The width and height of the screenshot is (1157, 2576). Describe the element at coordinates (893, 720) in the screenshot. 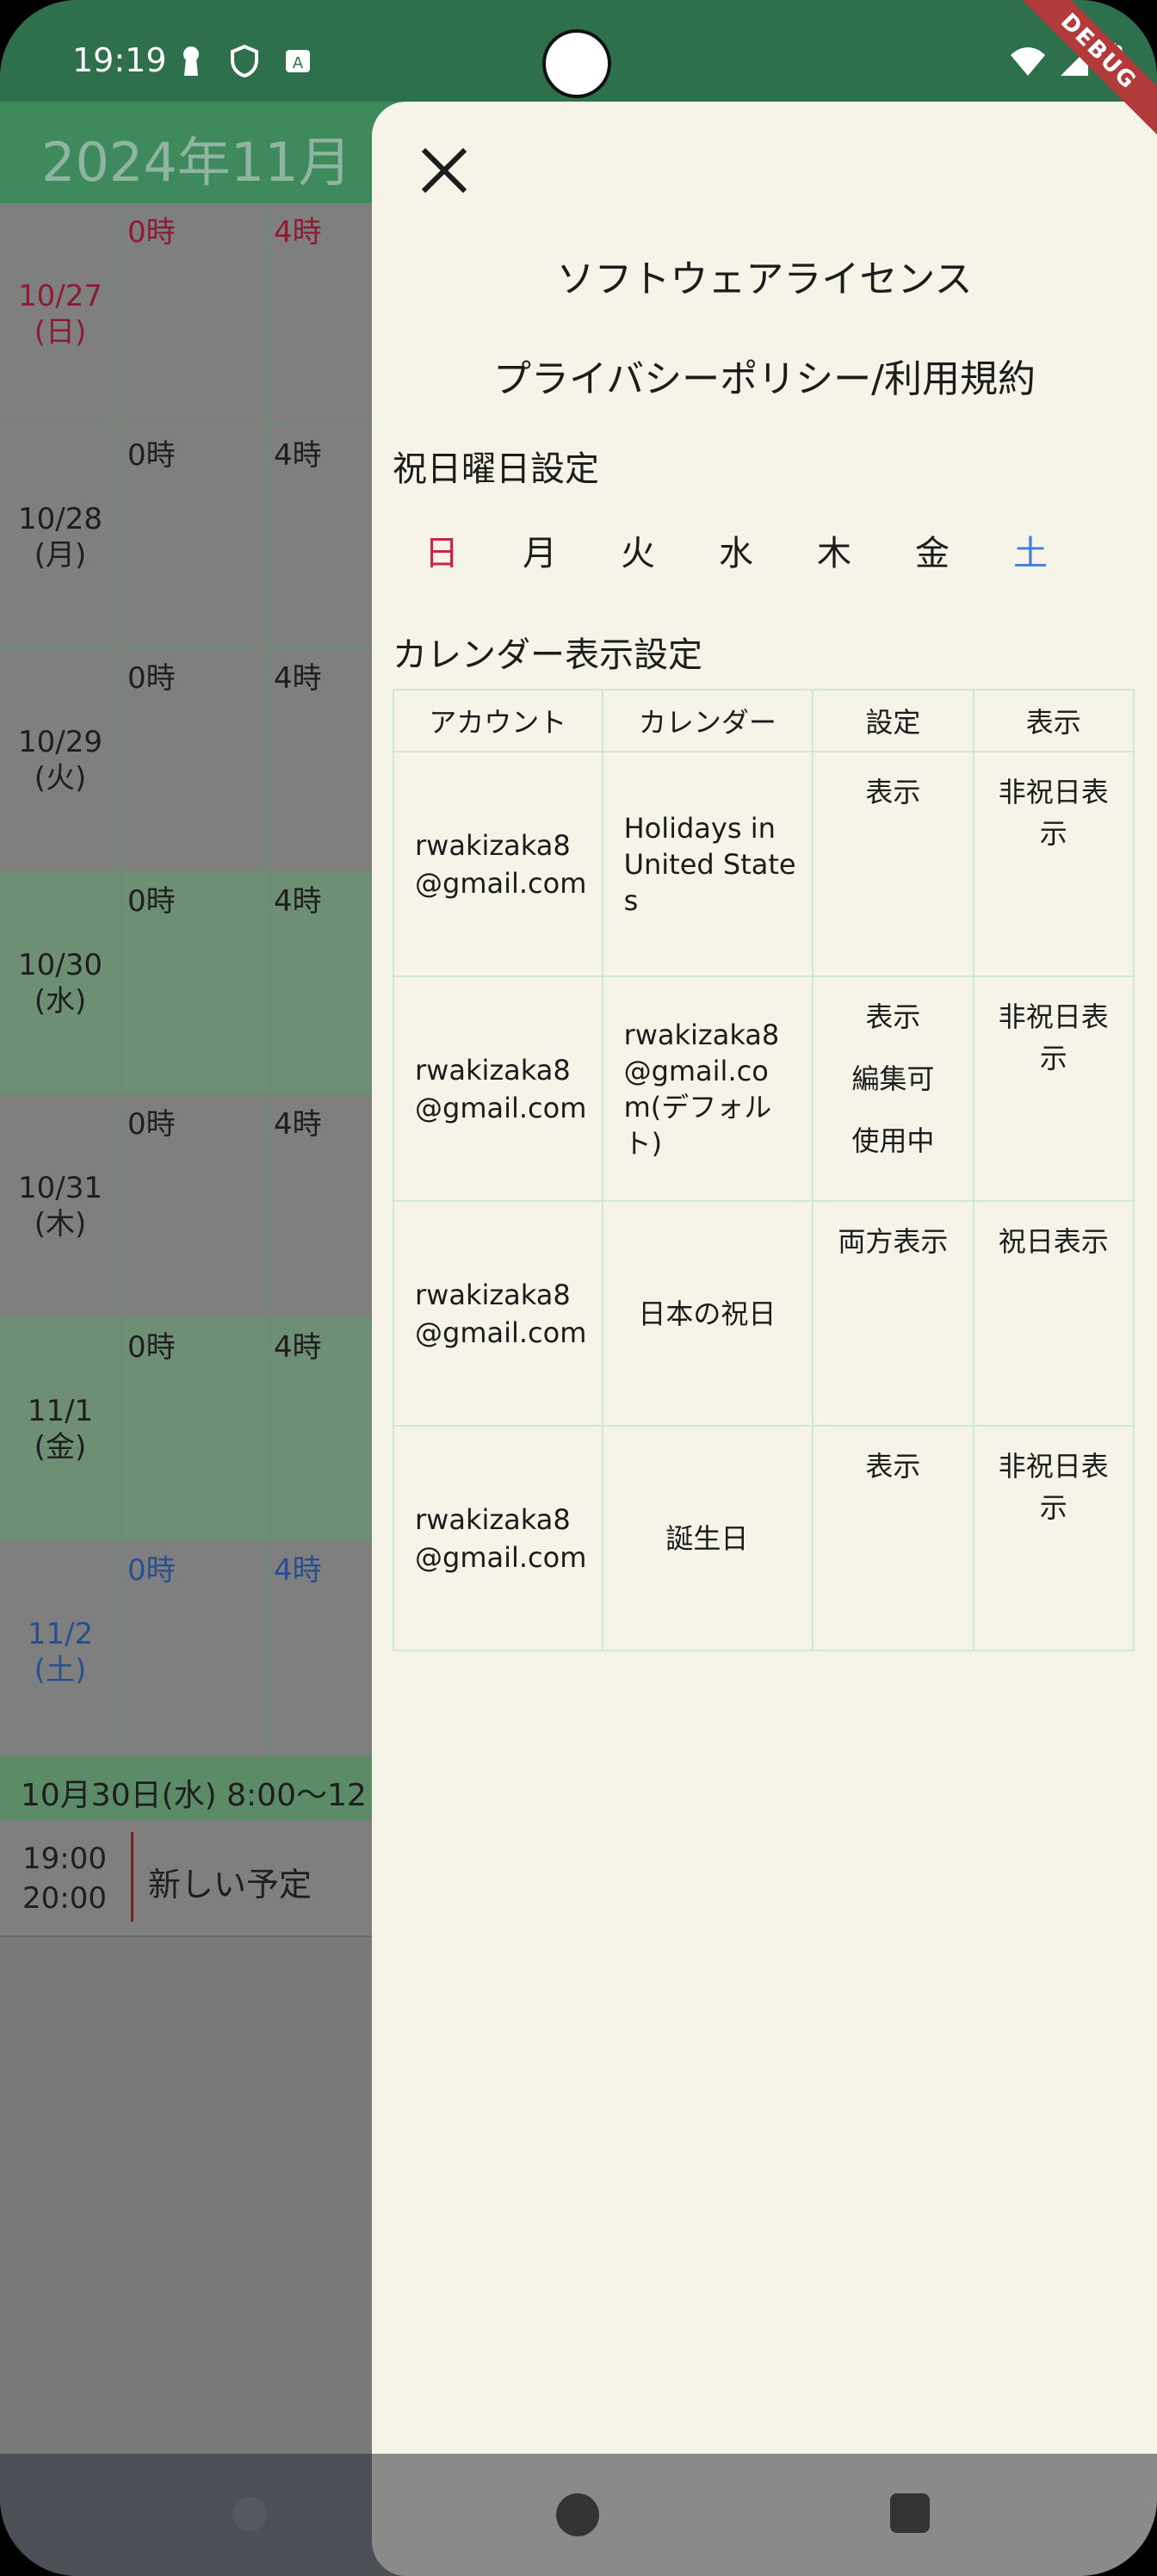

I see `header-settings: 設定` at that location.